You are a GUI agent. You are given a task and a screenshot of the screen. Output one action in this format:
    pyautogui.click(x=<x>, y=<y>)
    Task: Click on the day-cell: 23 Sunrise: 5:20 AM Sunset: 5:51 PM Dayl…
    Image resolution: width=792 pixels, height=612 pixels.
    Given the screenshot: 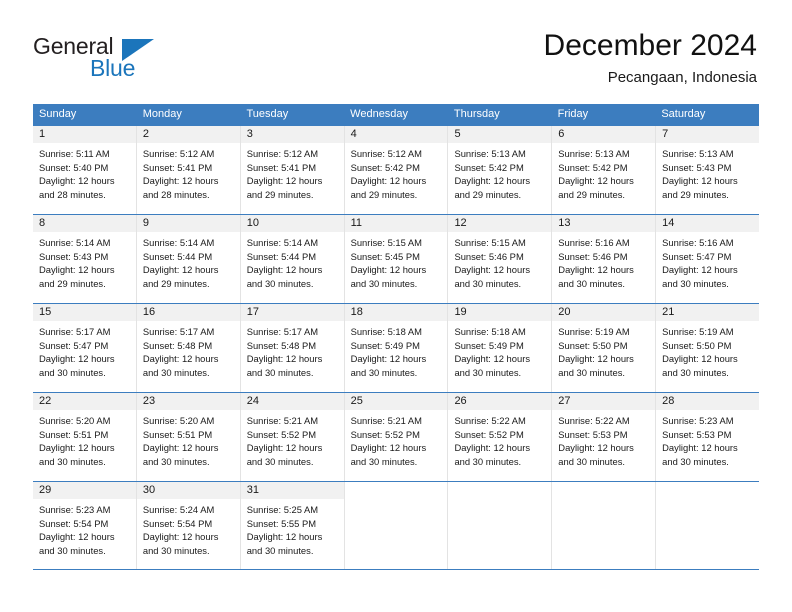 What is the action you would take?
    pyautogui.click(x=188, y=437)
    